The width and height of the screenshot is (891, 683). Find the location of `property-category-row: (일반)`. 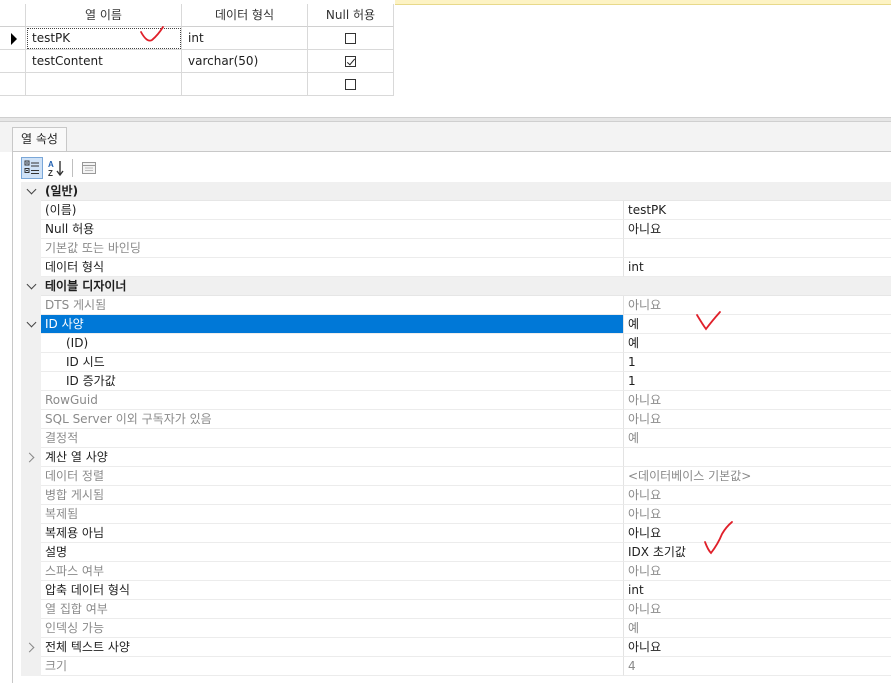

property-category-row: (일반) is located at coordinates (456, 191).